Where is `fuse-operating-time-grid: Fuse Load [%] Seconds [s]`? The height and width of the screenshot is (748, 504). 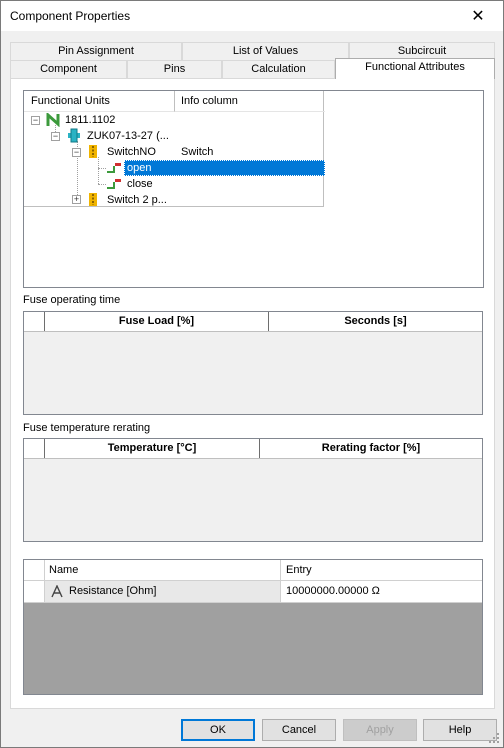
fuse-operating-time-grid: Fuse Load [%] Seconds [s] is located at coordinates (253, 363).